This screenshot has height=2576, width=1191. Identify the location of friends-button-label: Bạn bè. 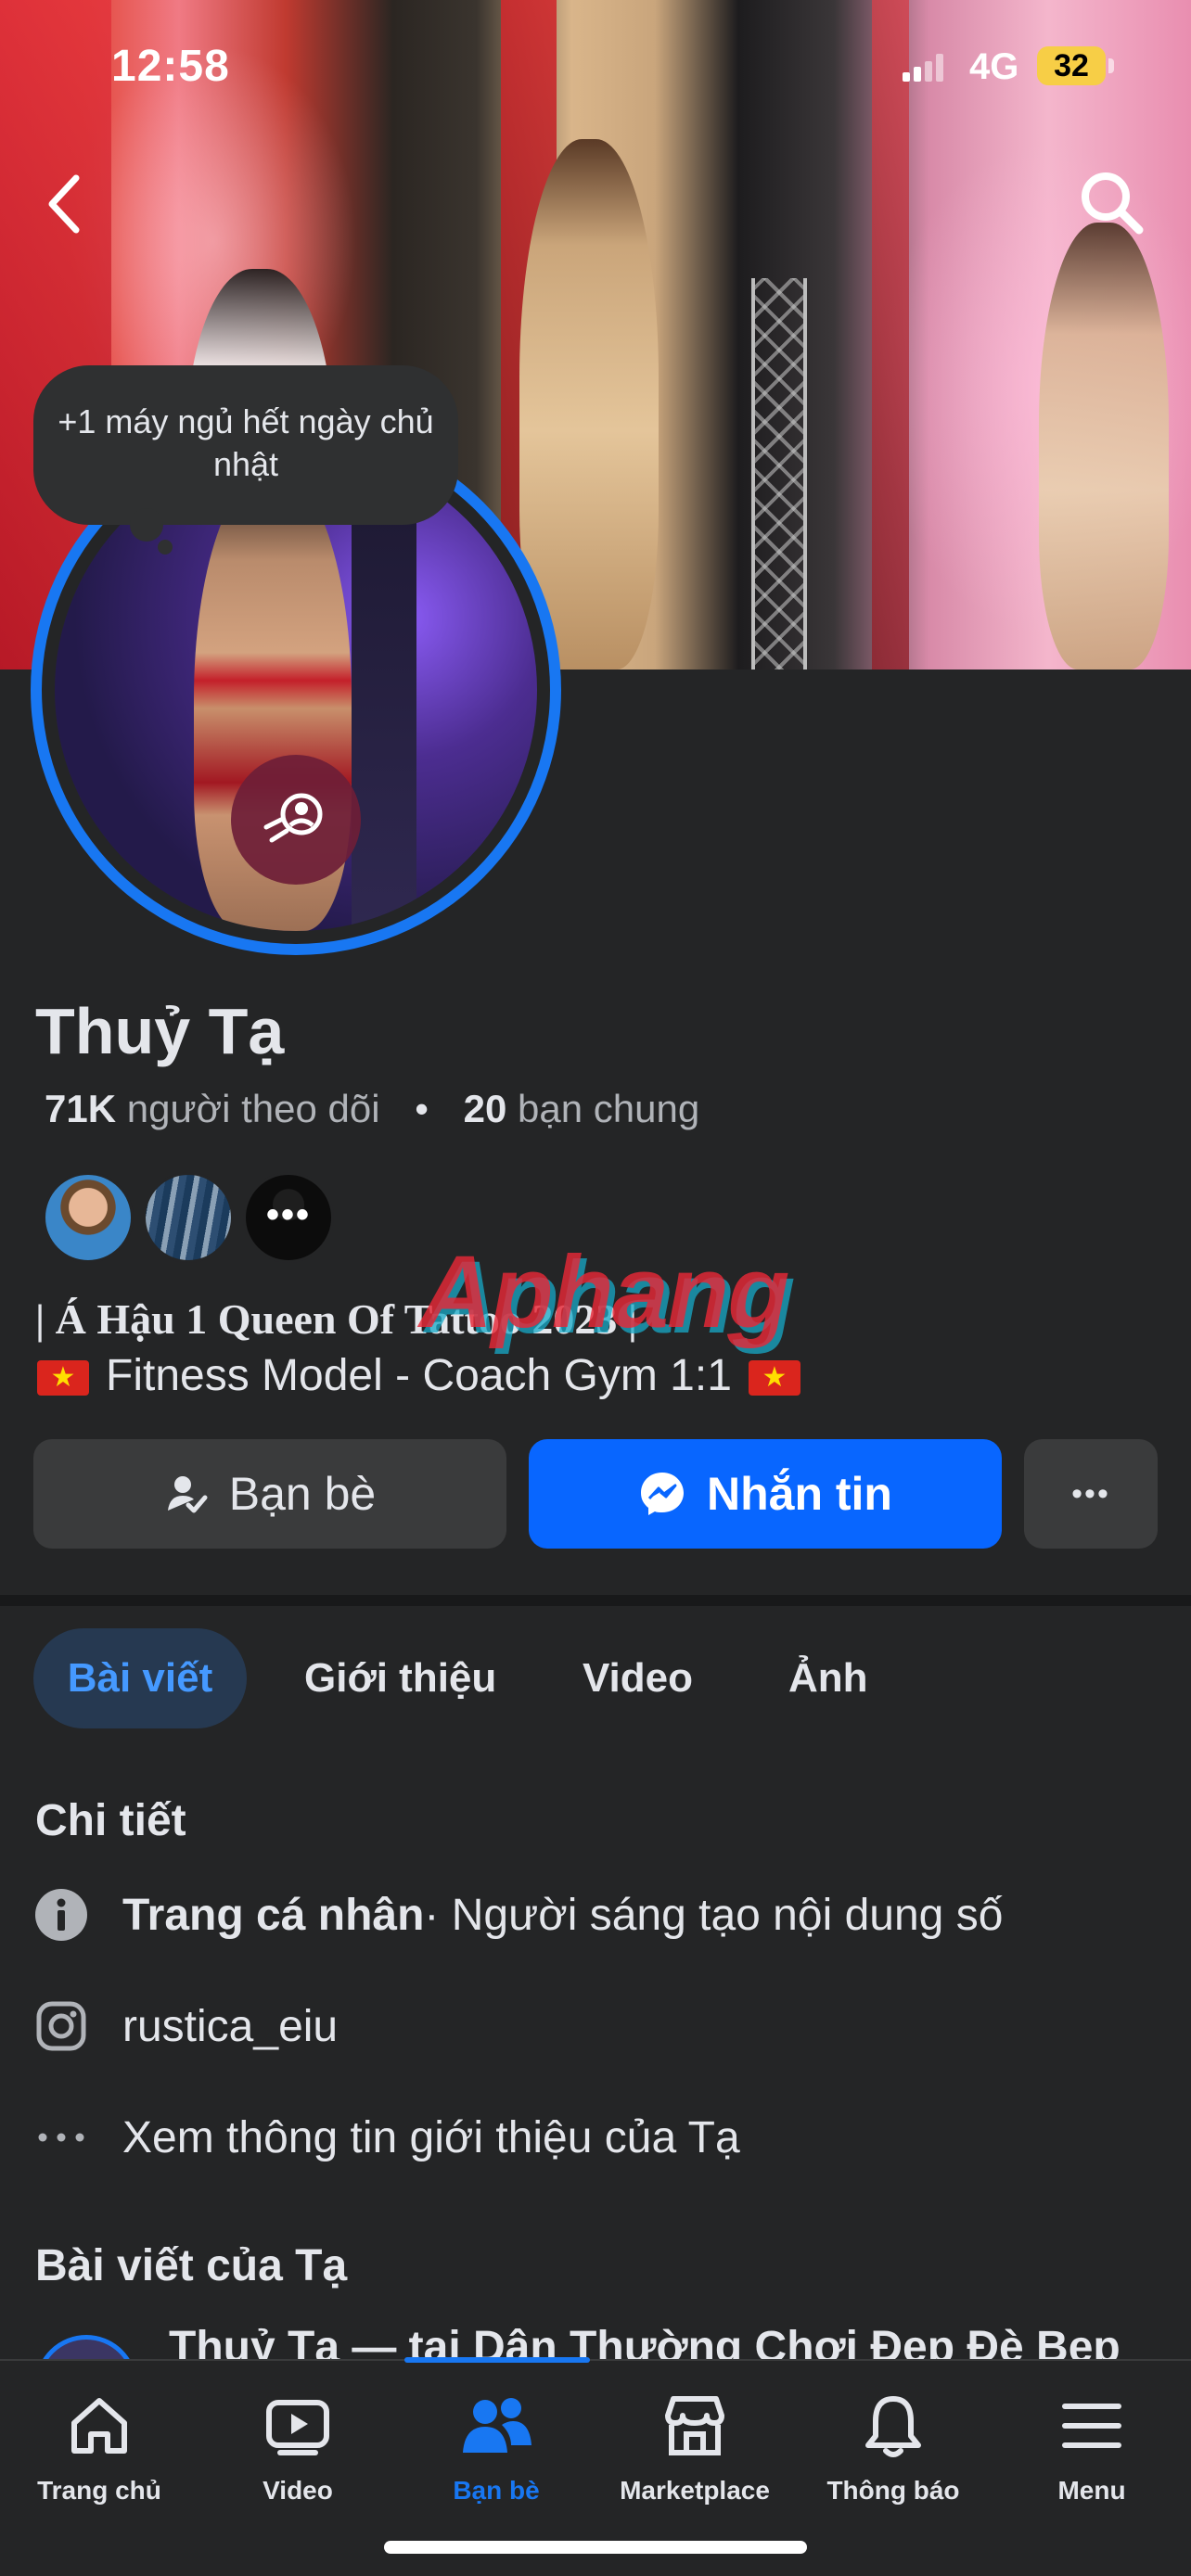
(302, 1494).